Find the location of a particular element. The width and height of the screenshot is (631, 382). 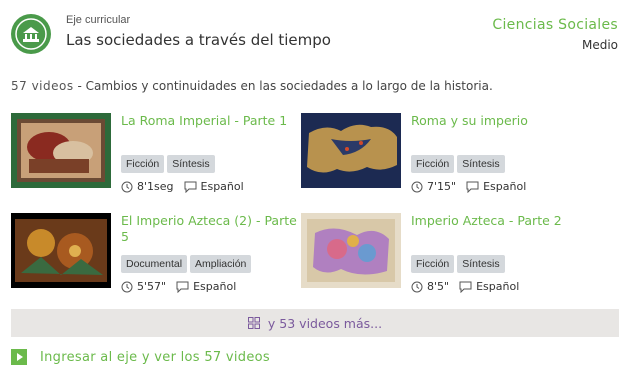

video-title: El Imperio Azteca (2) - Parte 5 is located at coordinates (211, 229).